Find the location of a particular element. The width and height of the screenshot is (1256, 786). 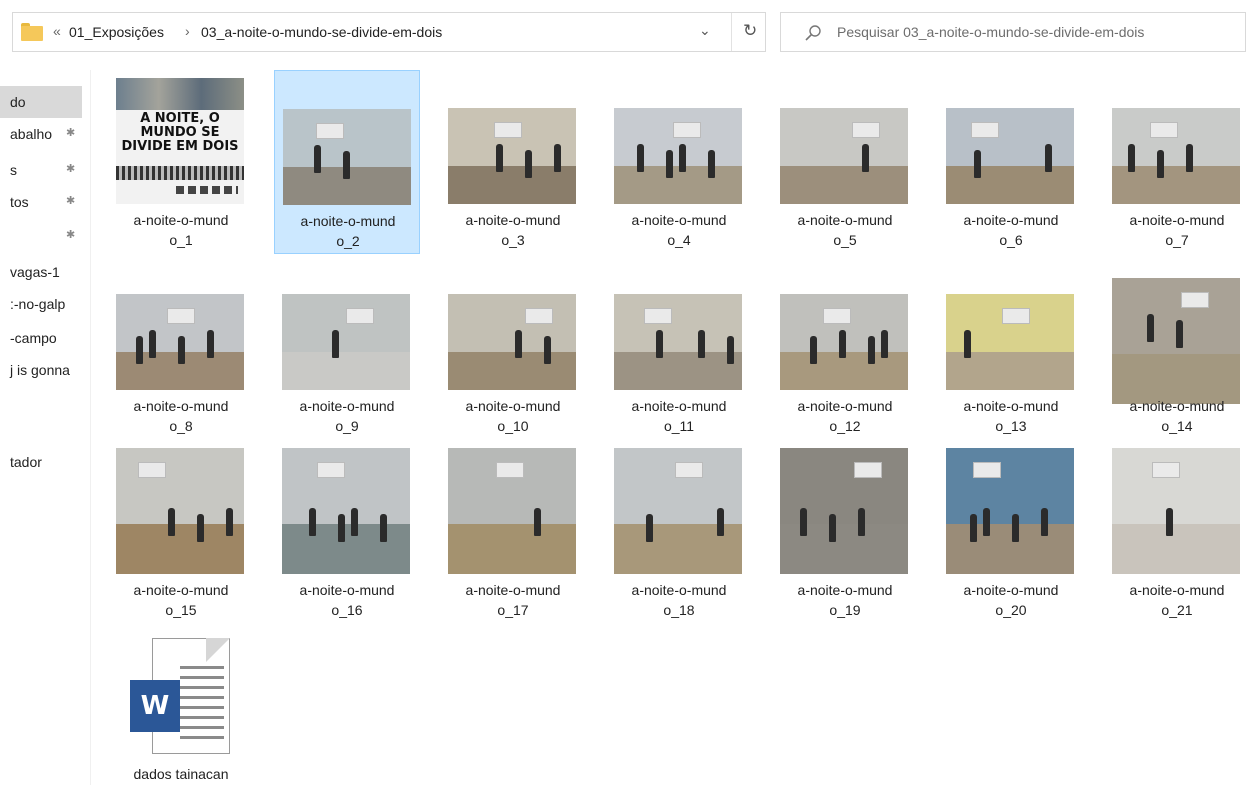

file-name-line2: o_8 is located at coordinates (181, 426).